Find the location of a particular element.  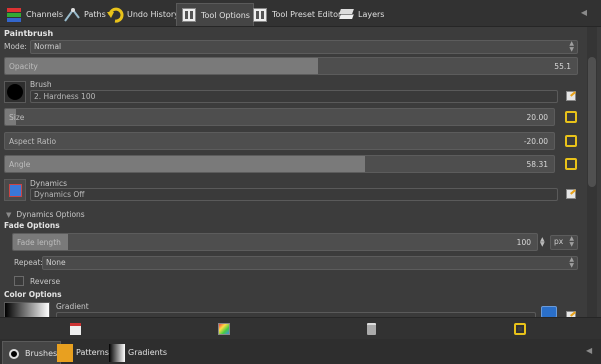

brush-preview is located at coordinates (15, 92).